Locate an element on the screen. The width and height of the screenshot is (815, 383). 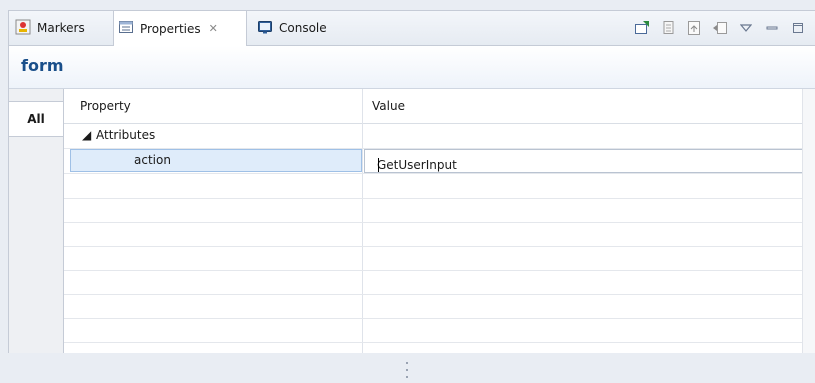
view-menu-icon is located at coordinates (746, 28).